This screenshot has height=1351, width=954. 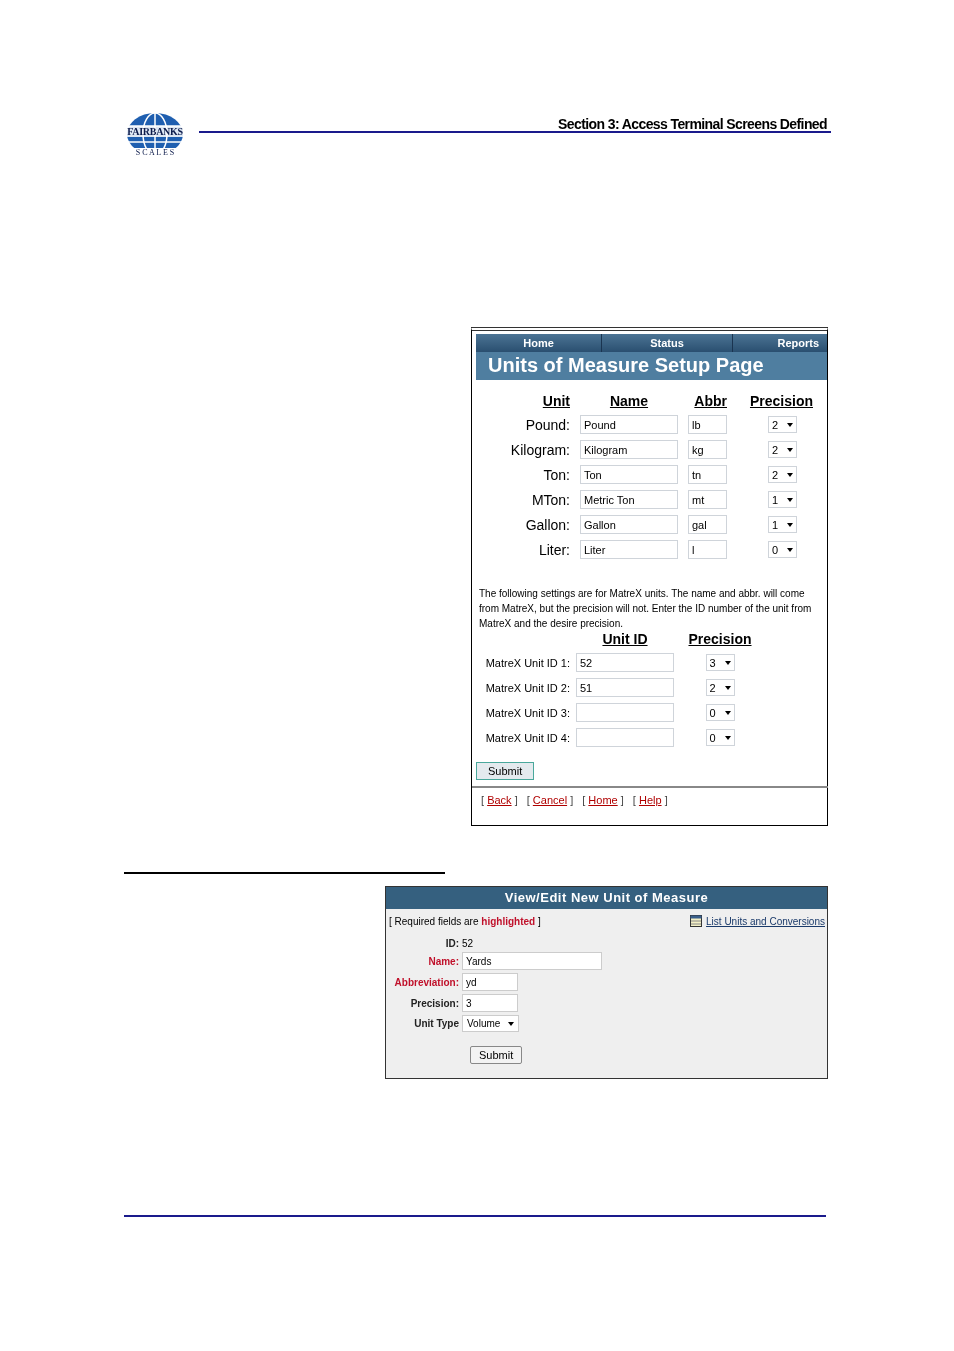 I want to click on matrex-label: MatreX Unit ID 1:, so click(x=527, y=662).